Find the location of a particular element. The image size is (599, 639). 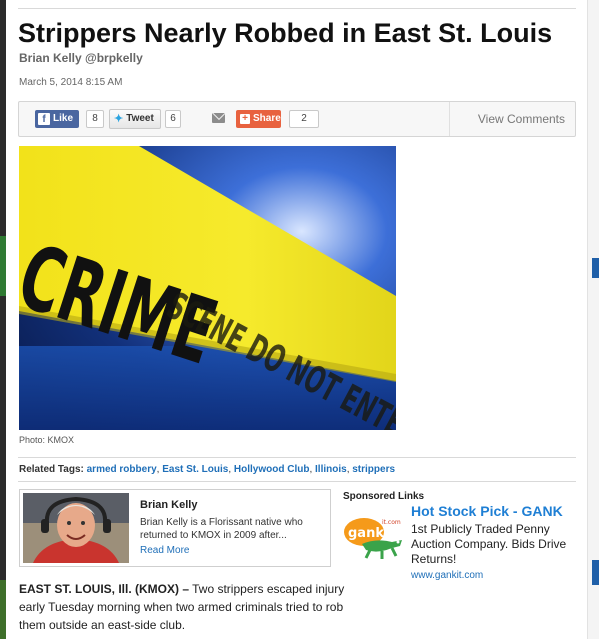

tag-hollywood-club: Hollywood Club is located at coordinates (272, 469).